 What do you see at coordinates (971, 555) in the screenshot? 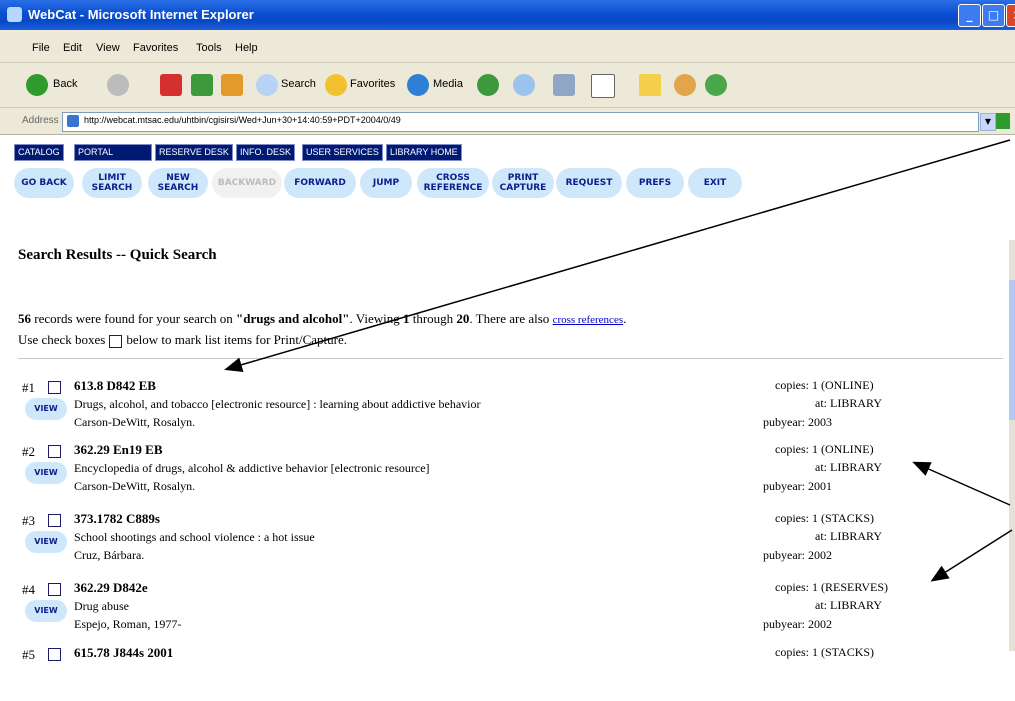
I see `arrow-to-reserves-copies` at bounding box center [971, 555].